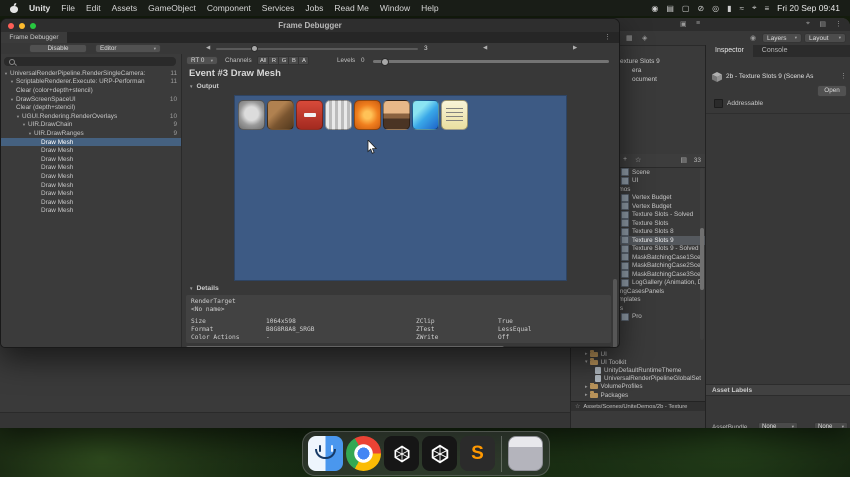 This screenshot has width=850, height=477. What do you see at coordinates (825, 38) in the screenshot?
I see `layout-dropdown: Layout ▾` at bounding box center [825, 38].